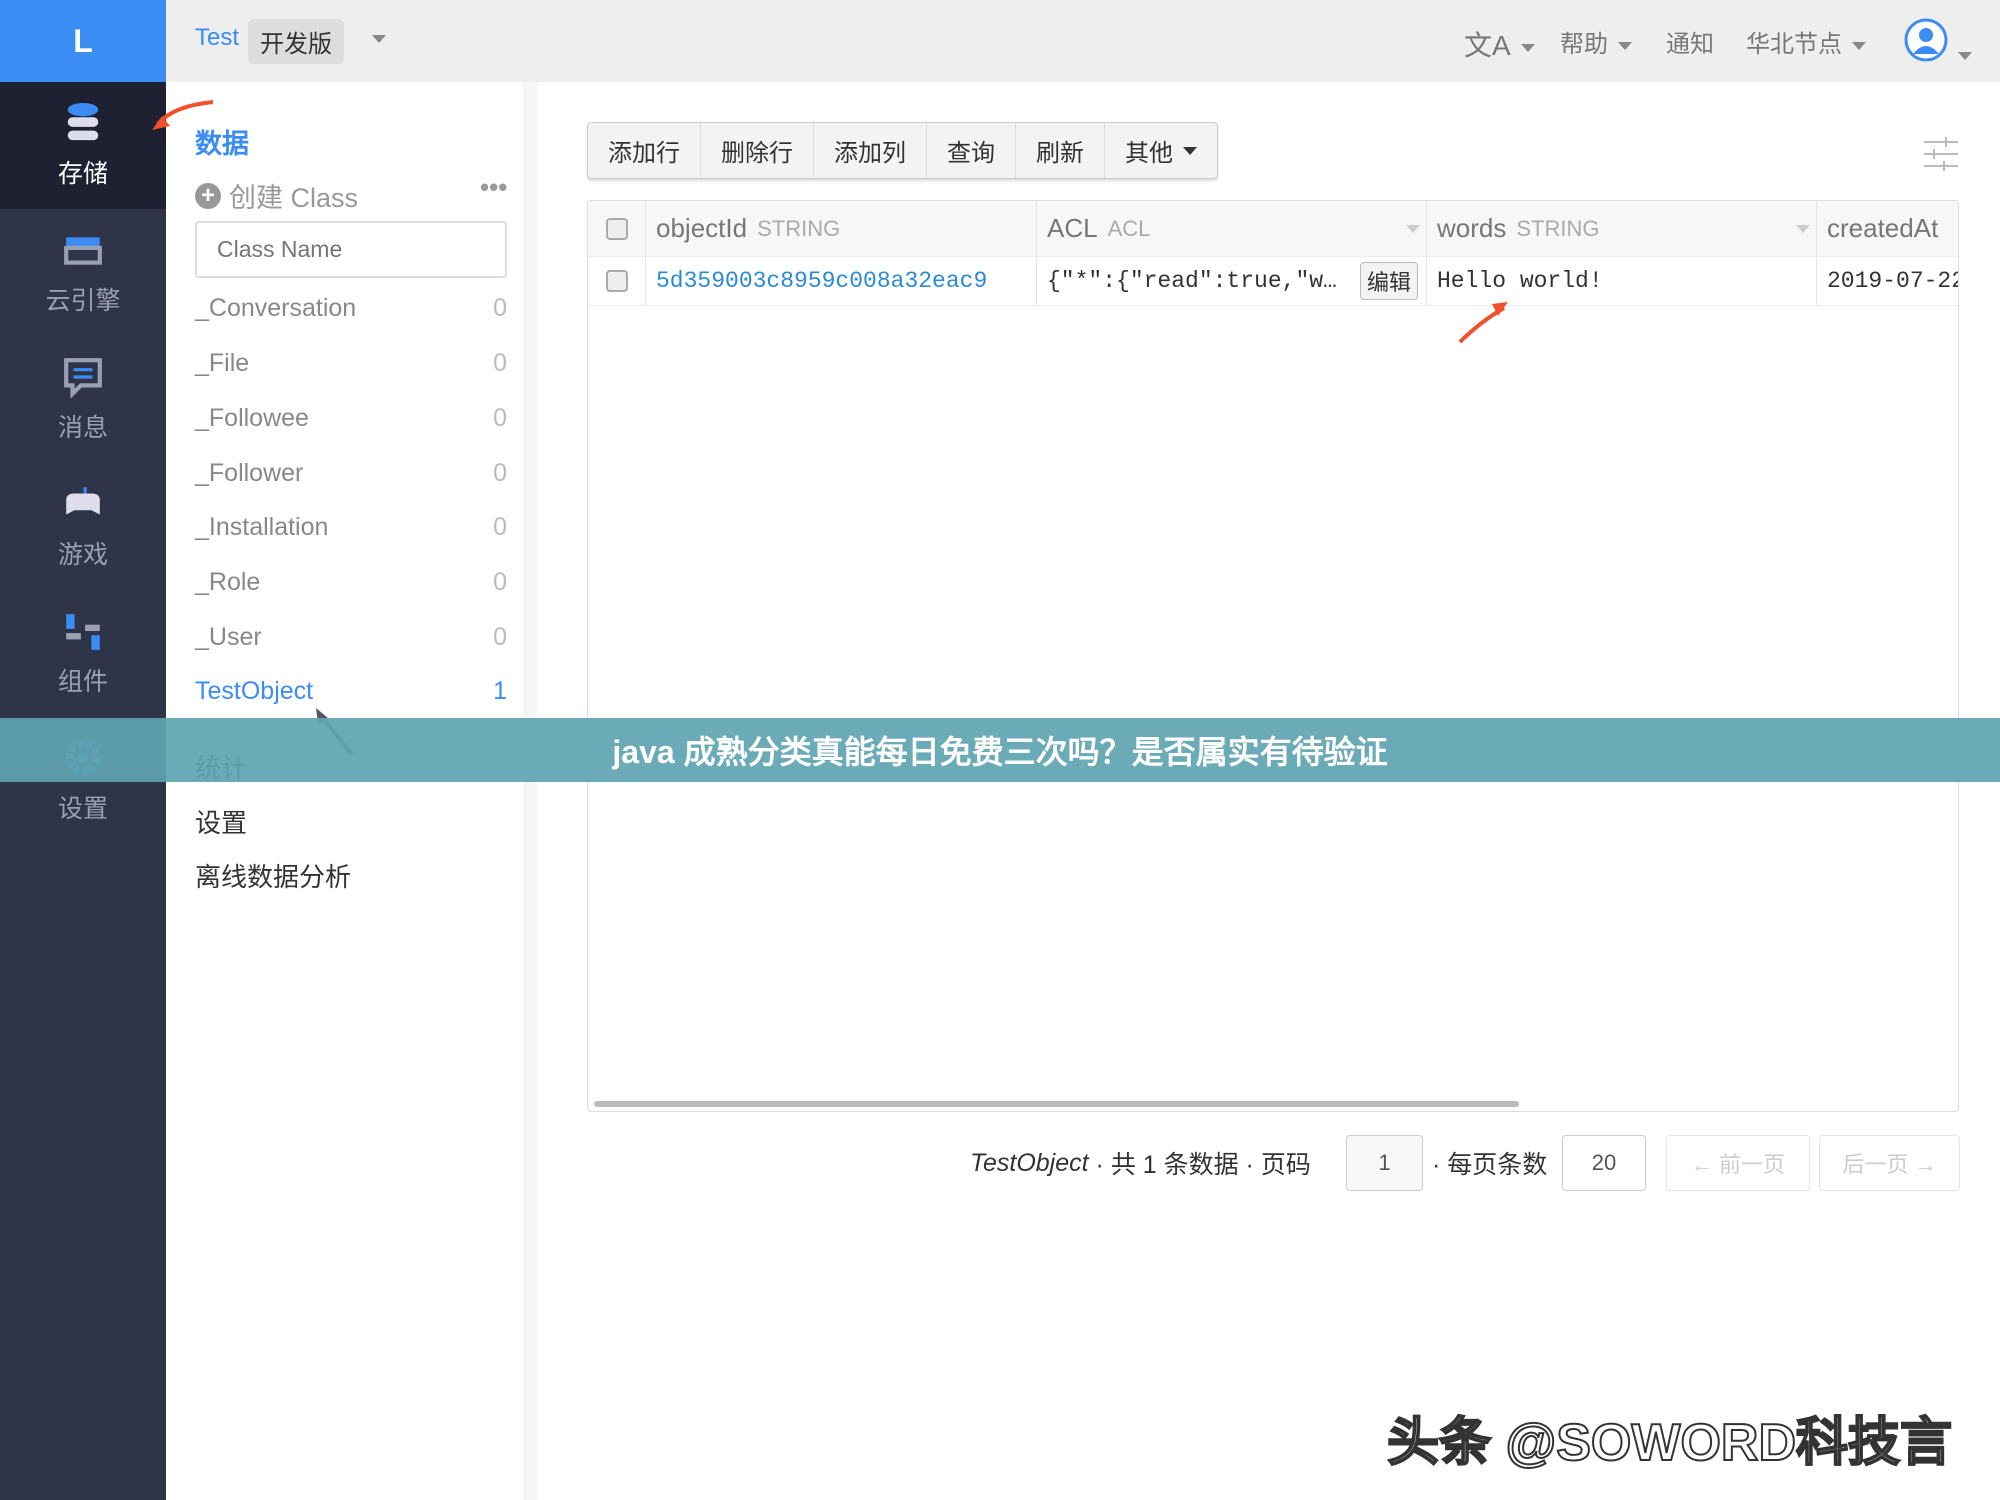 This screenshot has width=2000, height=1500. Describe the element at coordinates (1738, 1163) in the screenshot. I see `prev-page-button: ← 前一页` at that location.